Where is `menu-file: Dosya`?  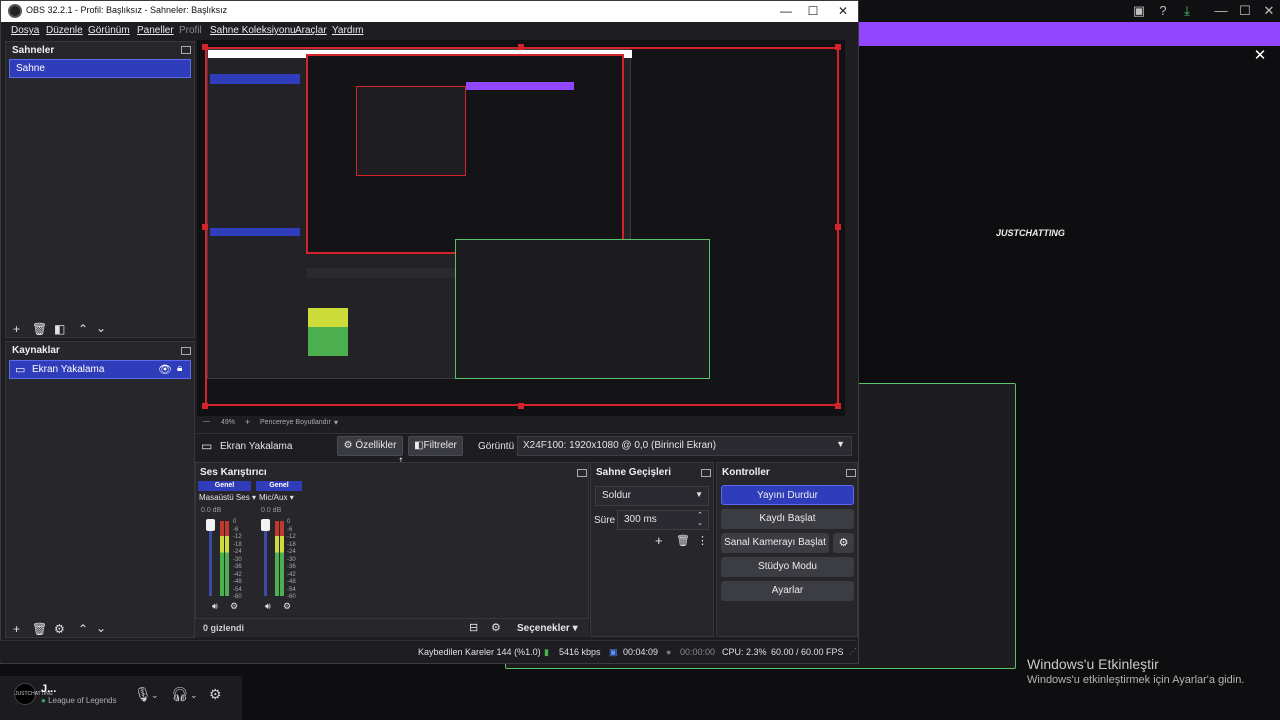 menu-file: Dosya is located at coordinates (25, 30).